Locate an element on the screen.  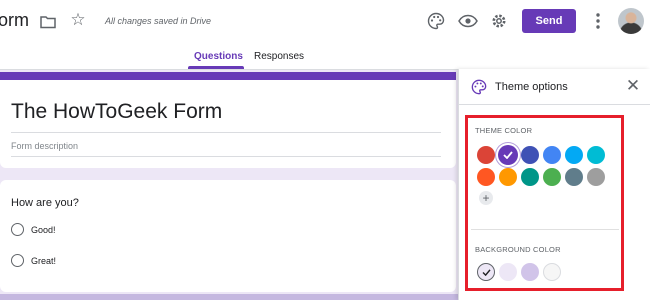
radio-option: Good! is located at coordinates (33, 229).